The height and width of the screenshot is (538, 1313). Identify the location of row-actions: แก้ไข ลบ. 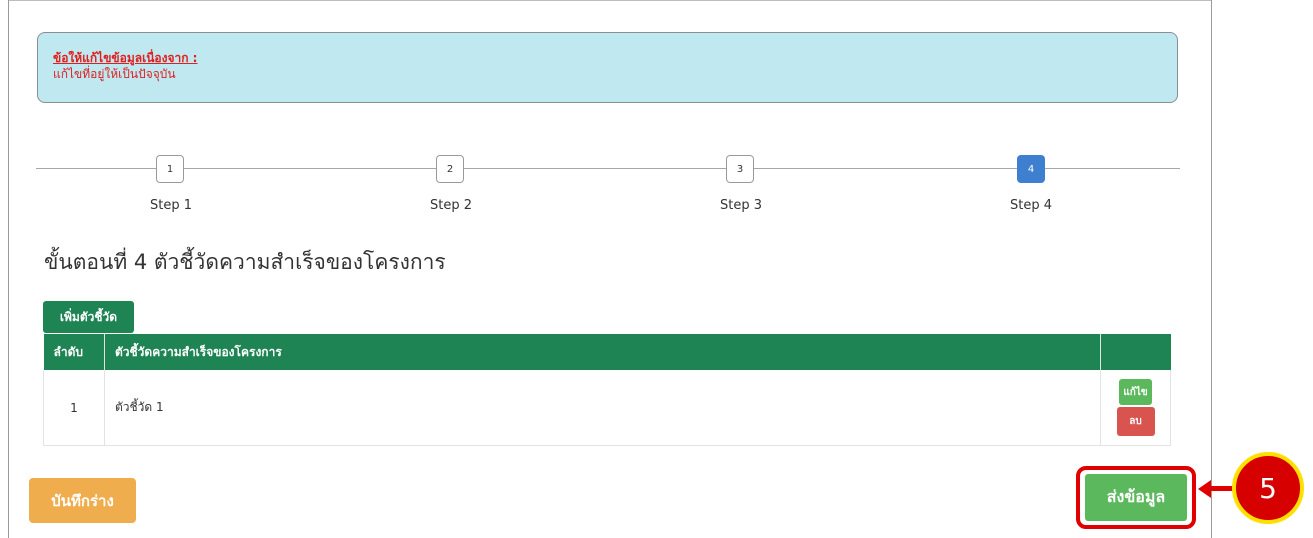
(1135, 408).